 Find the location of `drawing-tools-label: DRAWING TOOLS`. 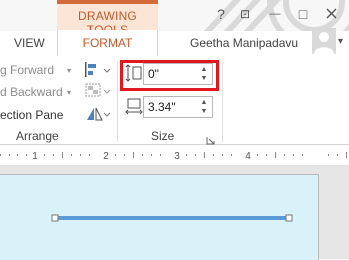

drawing-tools-label: DRAWING TOOLS is located at coordinates (107, 20).